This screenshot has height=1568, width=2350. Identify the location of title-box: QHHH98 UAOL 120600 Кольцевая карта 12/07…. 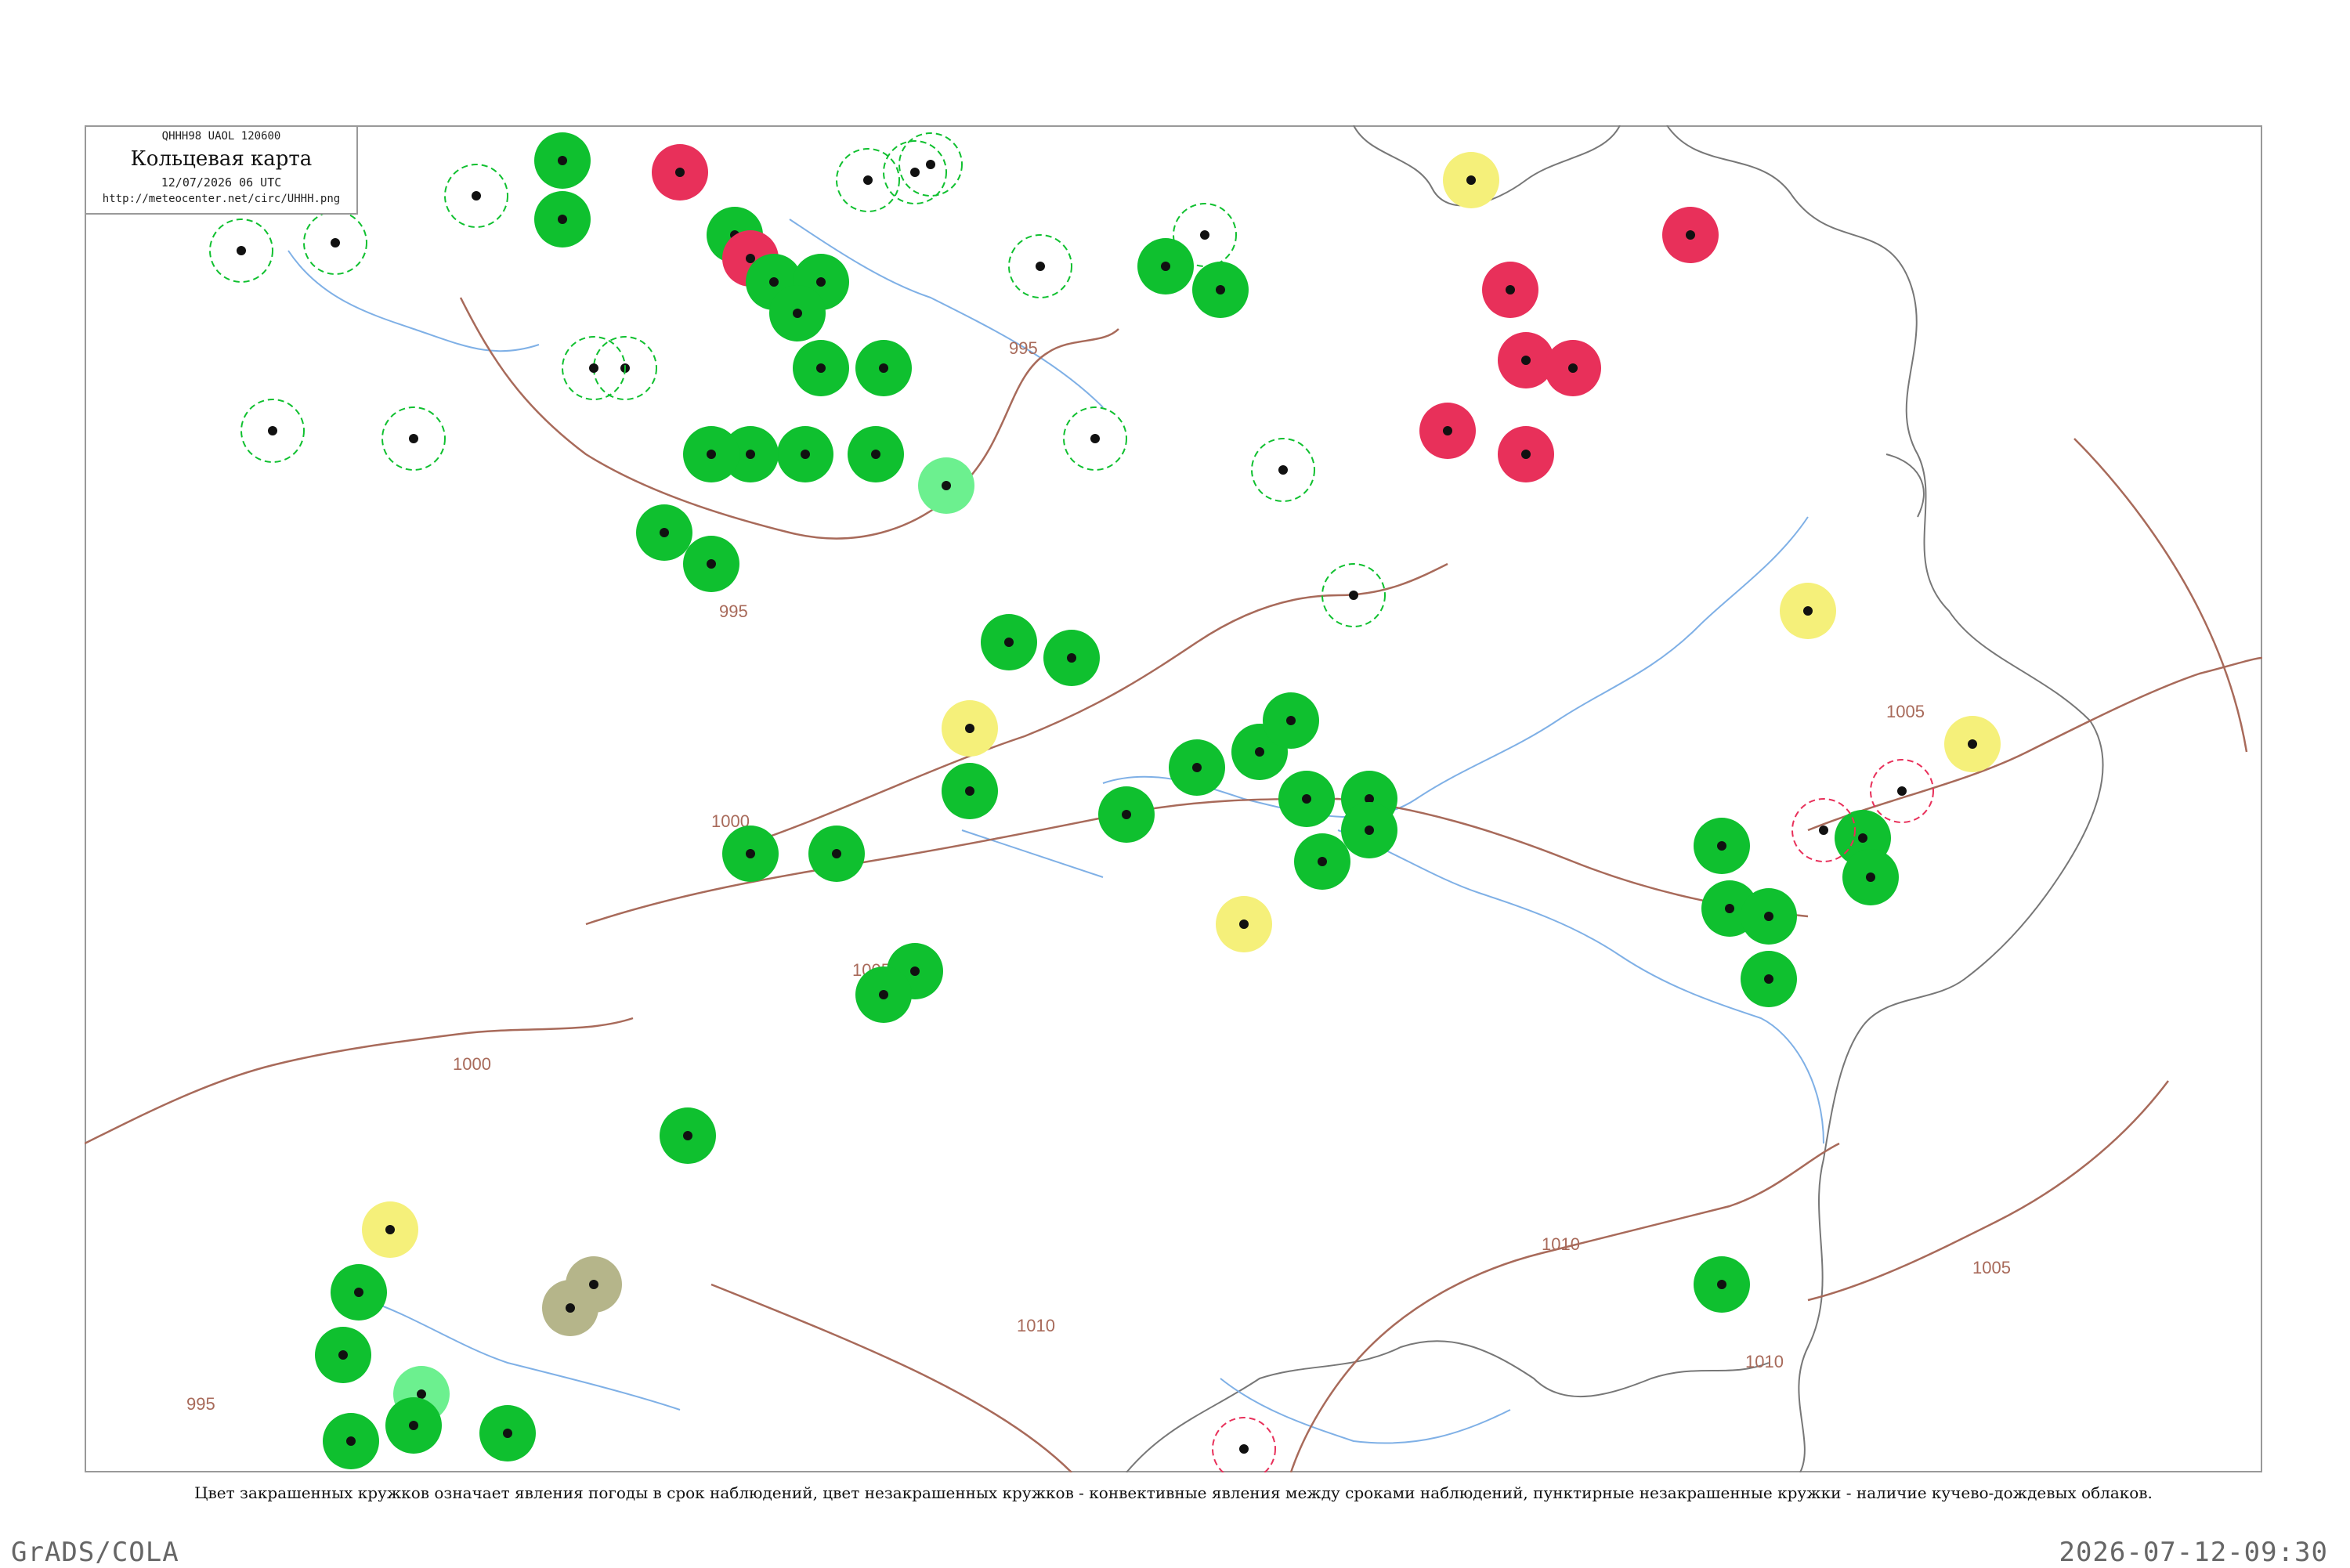
(222, 171).